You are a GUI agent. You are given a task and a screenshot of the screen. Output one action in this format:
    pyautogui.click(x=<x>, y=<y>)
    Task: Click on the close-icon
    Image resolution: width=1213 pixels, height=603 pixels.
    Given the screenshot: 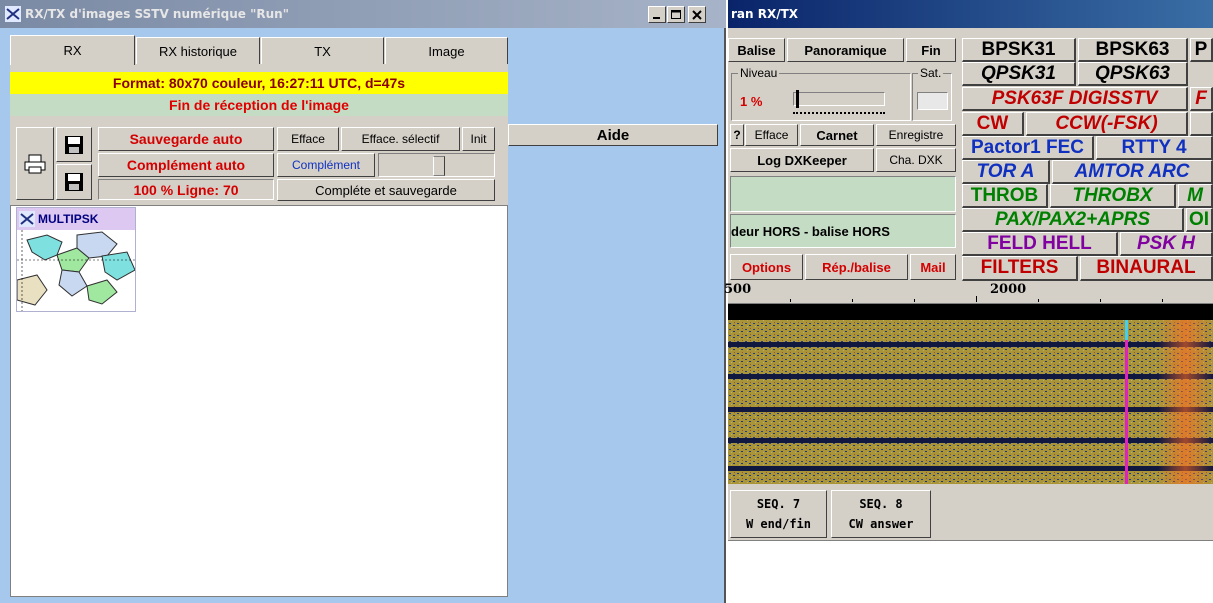 What is the action you would take?
    pyautogui.click(x=697, y=14)
    